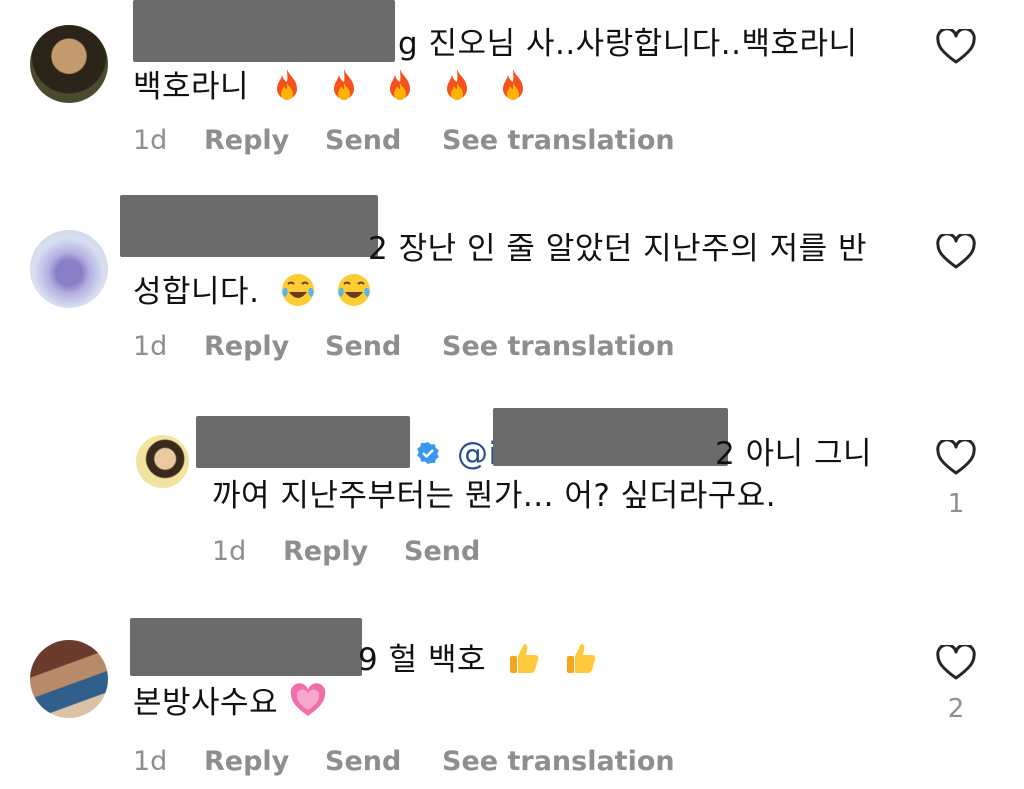 The height and width of the screenshot is (789, 1024). I want to click on verified-badge-icon, so click(428, 453).